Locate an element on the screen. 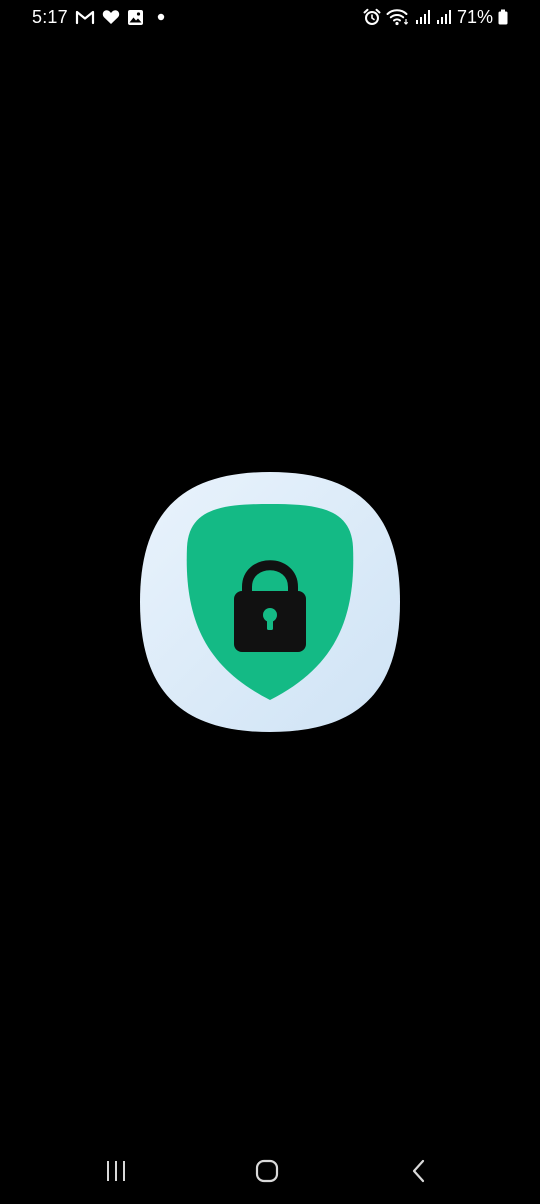 Image resolution: width=540 pixels, height=1204 pixels. navigation-bar is located at coordinates (270, 1171).